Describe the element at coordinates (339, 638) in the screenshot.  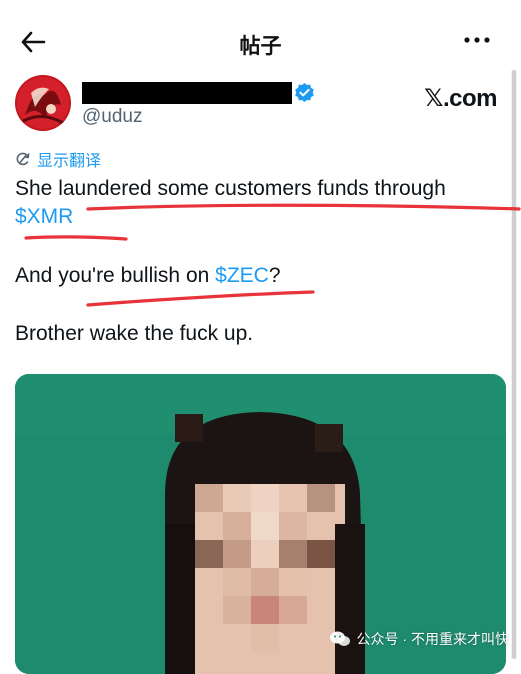
I see `wechat-icon` at that location.